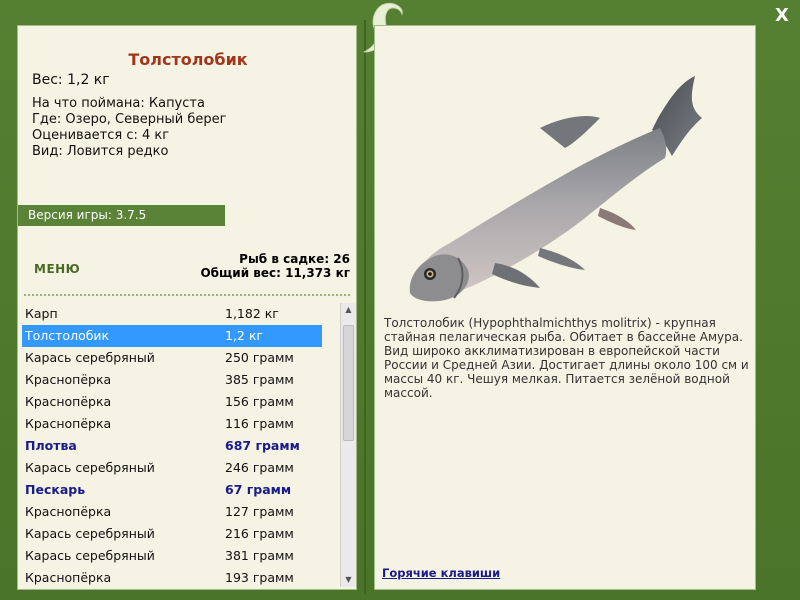 This screenshot has width=800, height=600. I want to click on catch-fish-name: Плотва, so click(51, 445).